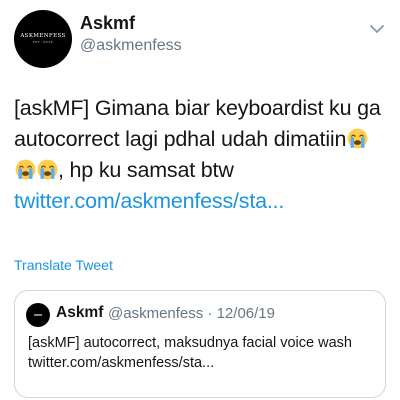 The height and width of the screenshot is (400, 400). What do you see at coordinates (131, 46) in the screenshot?
I see `author-handle: @askmenfess` at bounding box center [131, 46].